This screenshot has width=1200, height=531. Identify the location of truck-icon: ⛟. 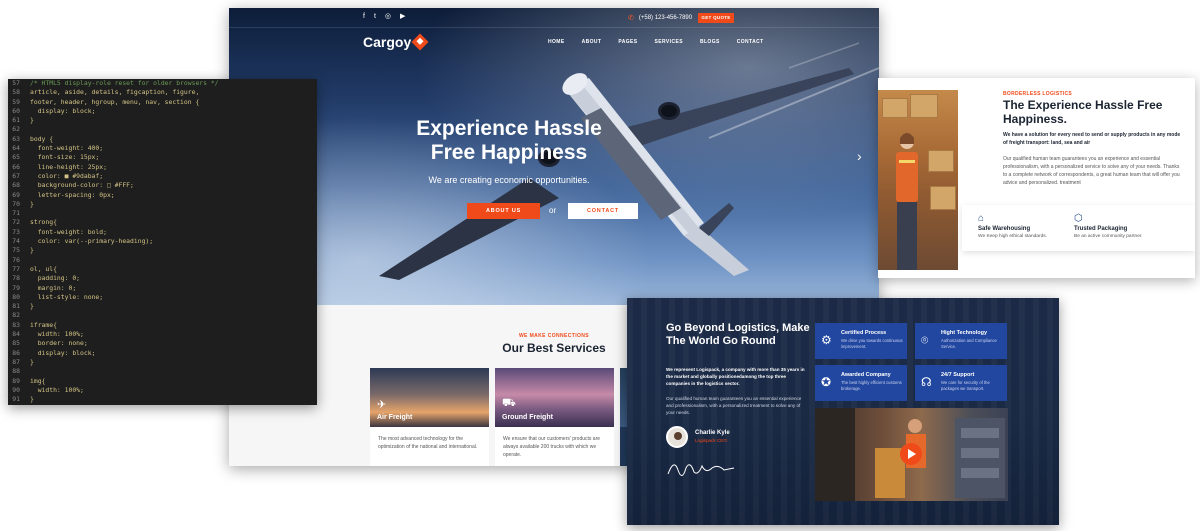
(509, 403).